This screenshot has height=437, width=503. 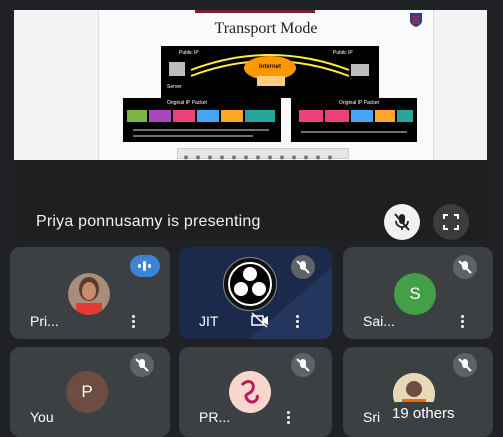 What do you see at coordinates (372, 417) in the screenshot?
I see `participant-name: Sri` at bounding box center [372, 417].